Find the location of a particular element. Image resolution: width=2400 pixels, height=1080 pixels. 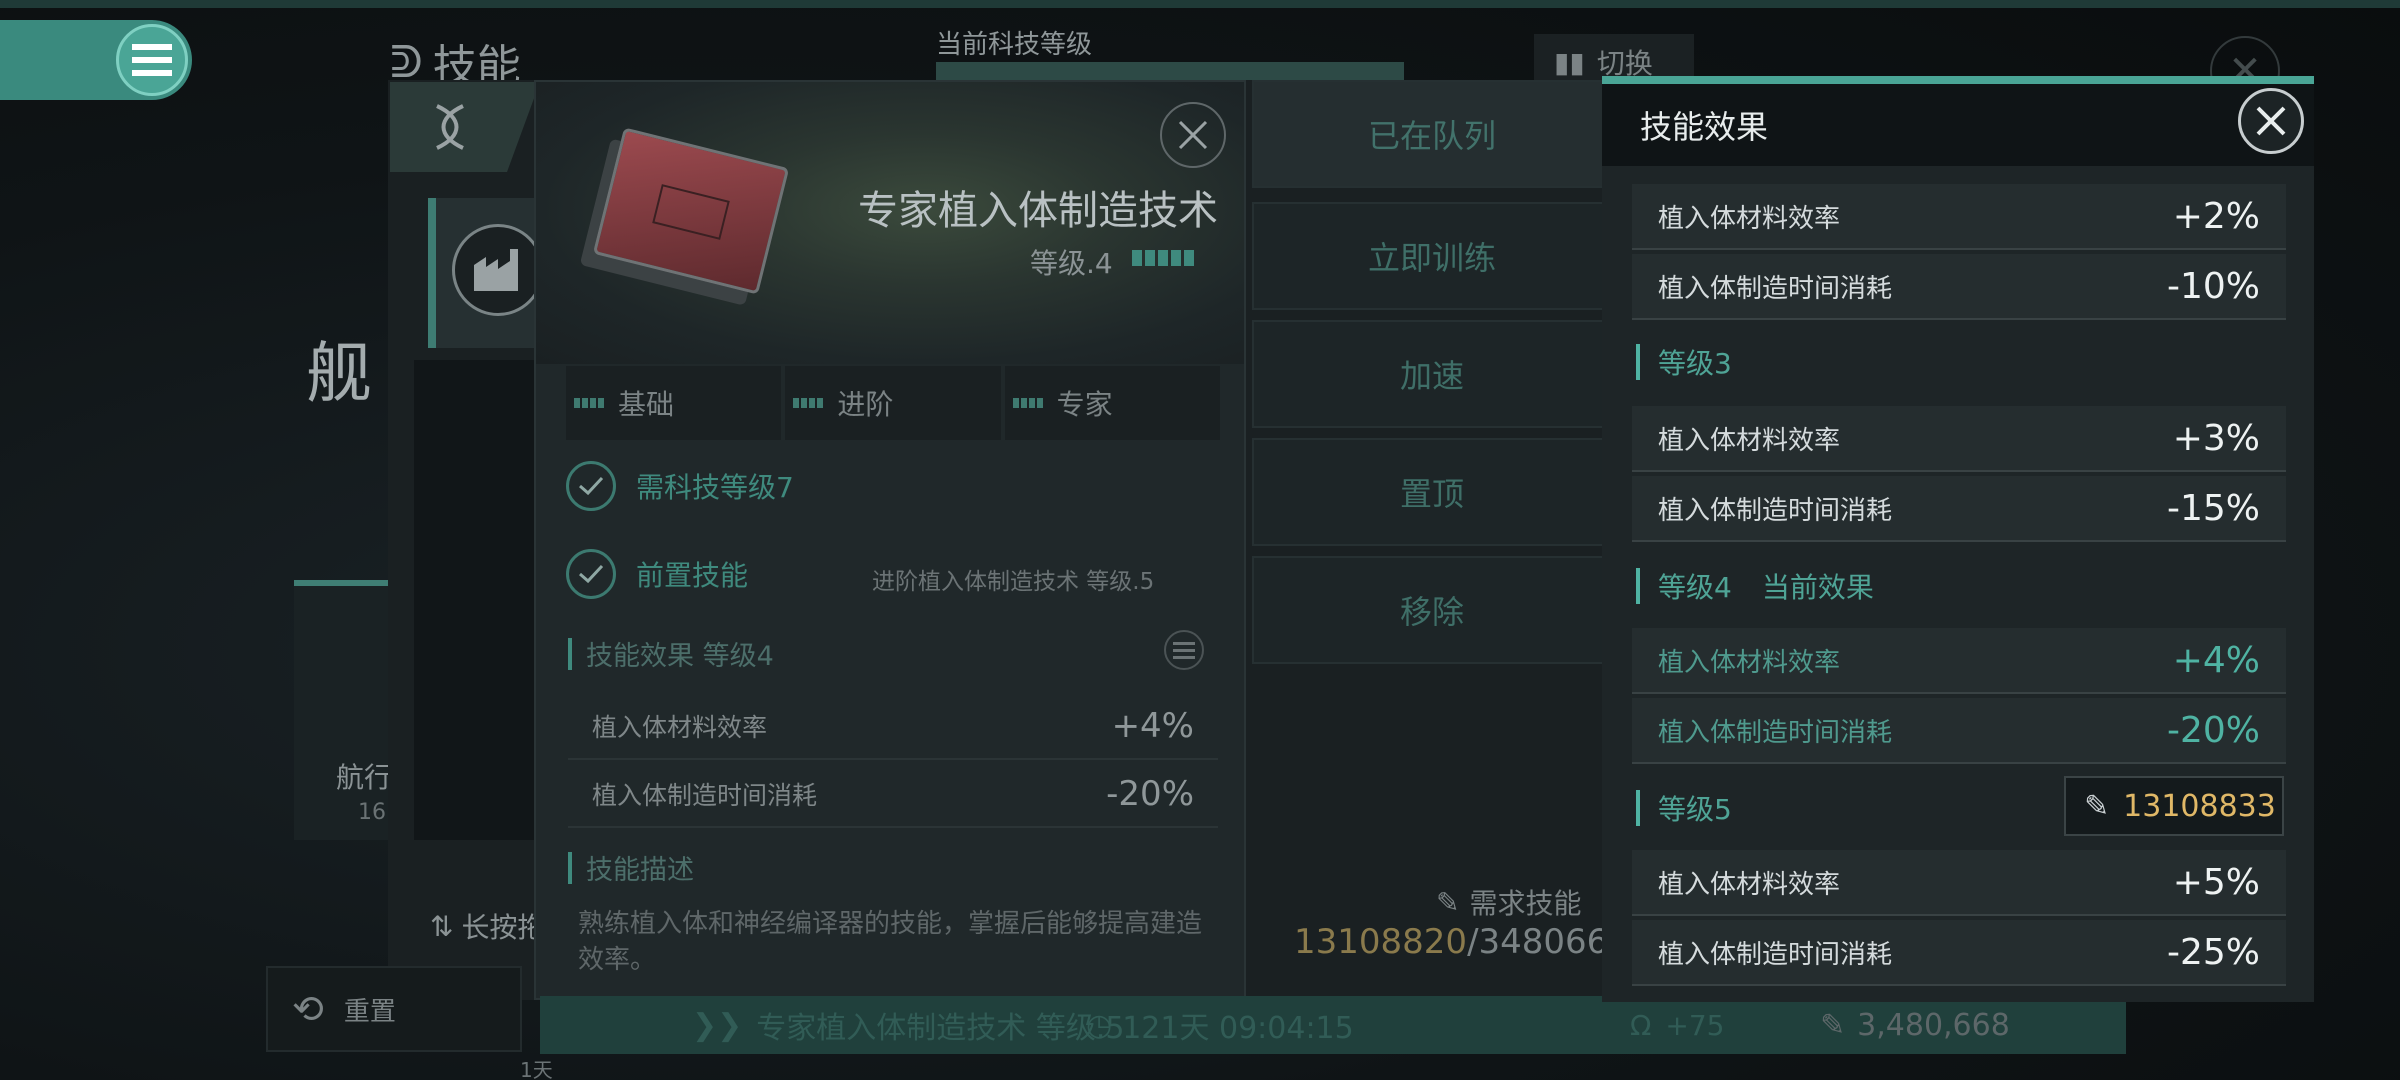

list-icon is located at coordinates (1184, 650).